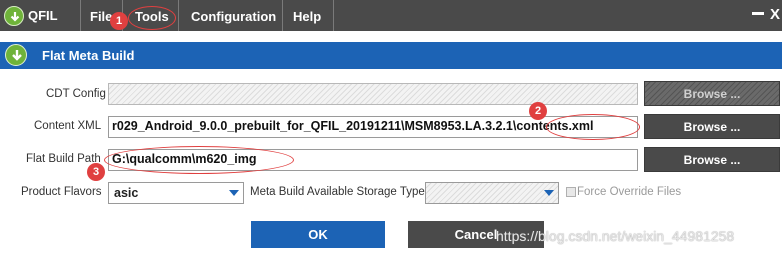 This screenshot has height=254, width=782. What do you see at coordinates (176, 193) in the screenshot?
I see `product-flavors-dropdown: asic` at bounding box center [176, 193].